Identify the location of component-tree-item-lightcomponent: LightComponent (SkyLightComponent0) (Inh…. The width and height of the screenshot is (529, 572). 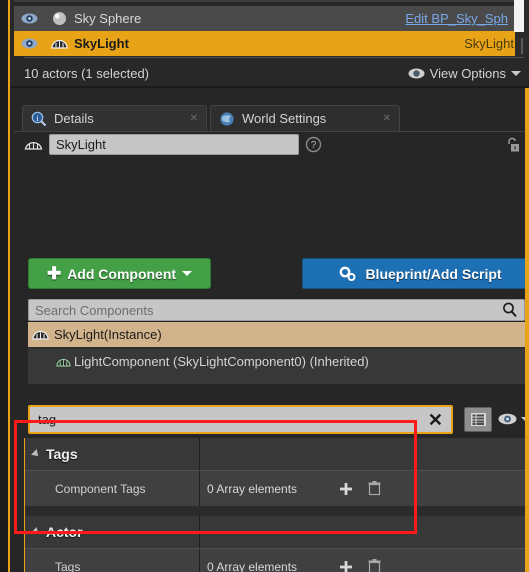
(276, 361).